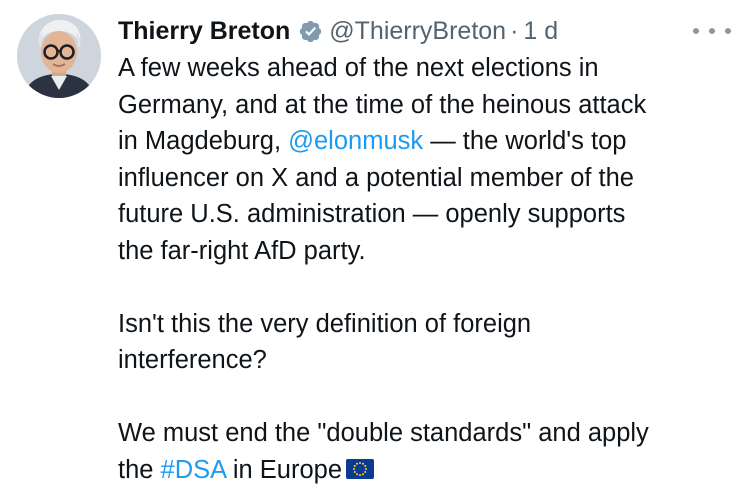 Image resolution: width=750 pixels, height=498 pixels. I want to click on author-handle: @ThierryBreton, so click(417, 31).